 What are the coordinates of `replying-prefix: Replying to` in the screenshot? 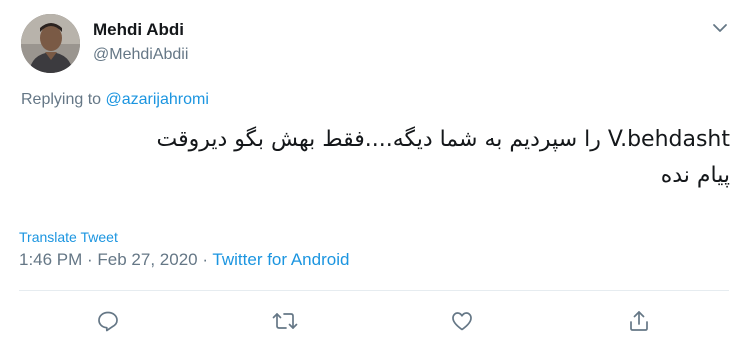 It's located at (63, 99).